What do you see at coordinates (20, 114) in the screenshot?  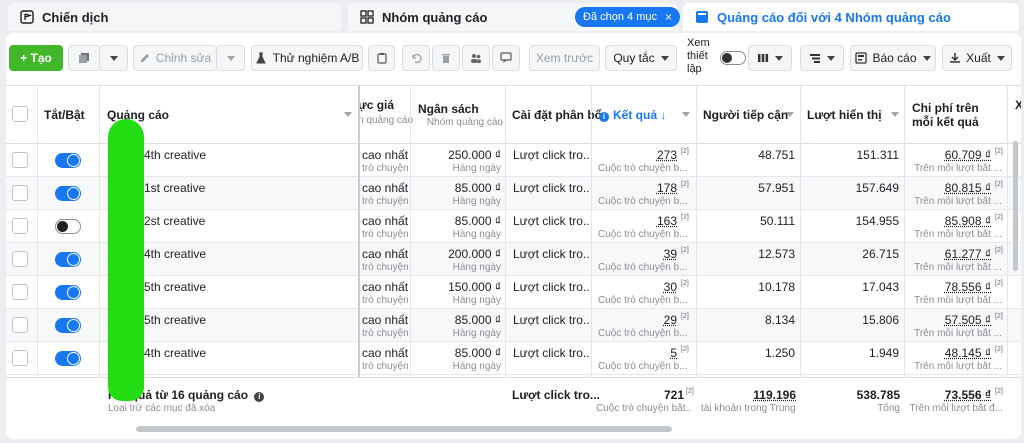 I see `select-all-checkbox` at bounding box center [20, 114].